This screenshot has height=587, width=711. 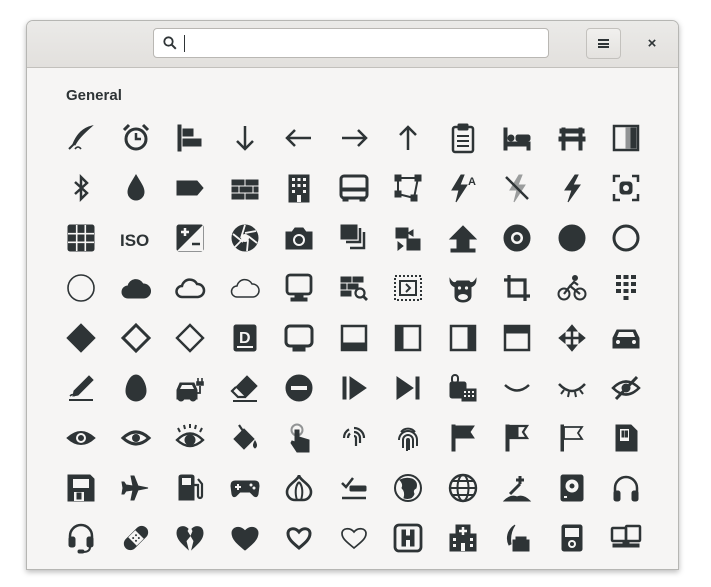 What do you see at coordinates (81, 438) in the screenshot?
I see `eye-icon` at bounding box center [81, 438].